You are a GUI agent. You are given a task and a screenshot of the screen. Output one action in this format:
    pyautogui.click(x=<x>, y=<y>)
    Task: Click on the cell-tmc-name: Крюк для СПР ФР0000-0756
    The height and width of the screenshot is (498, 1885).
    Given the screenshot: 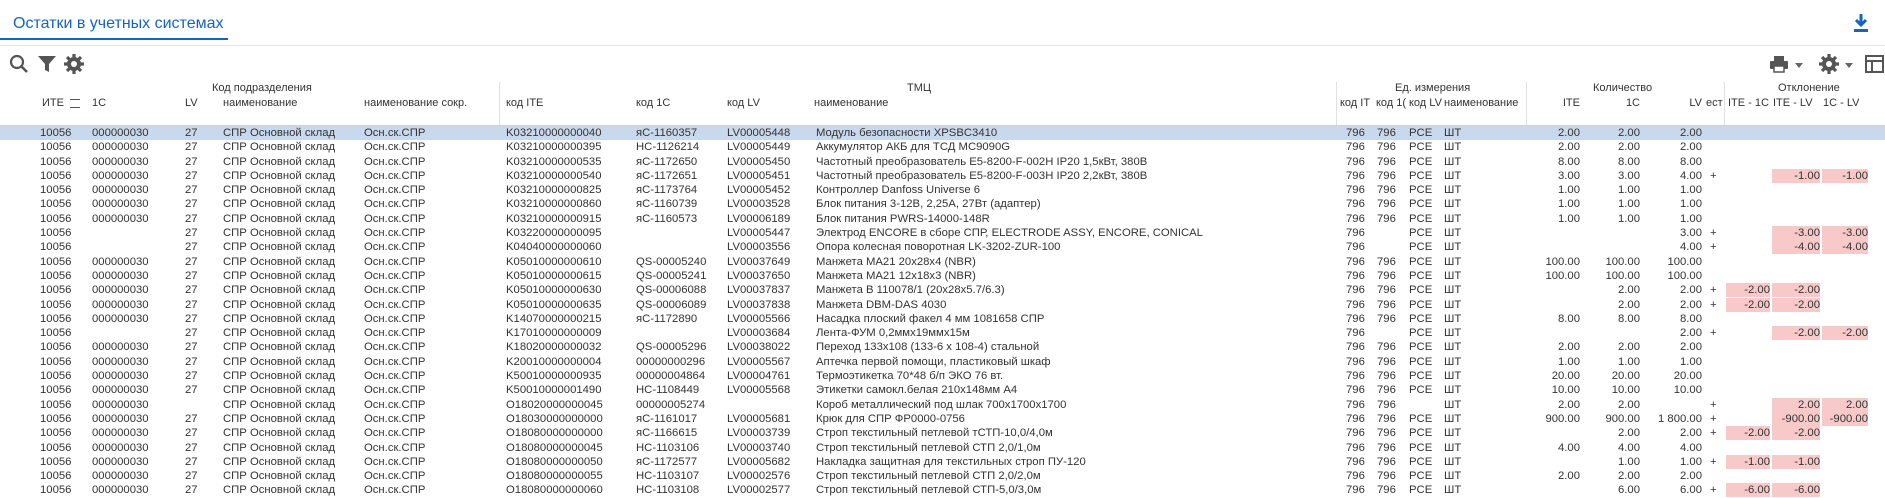 What is the action you would take?
    pyautogui.click(x=890, y=418)
    